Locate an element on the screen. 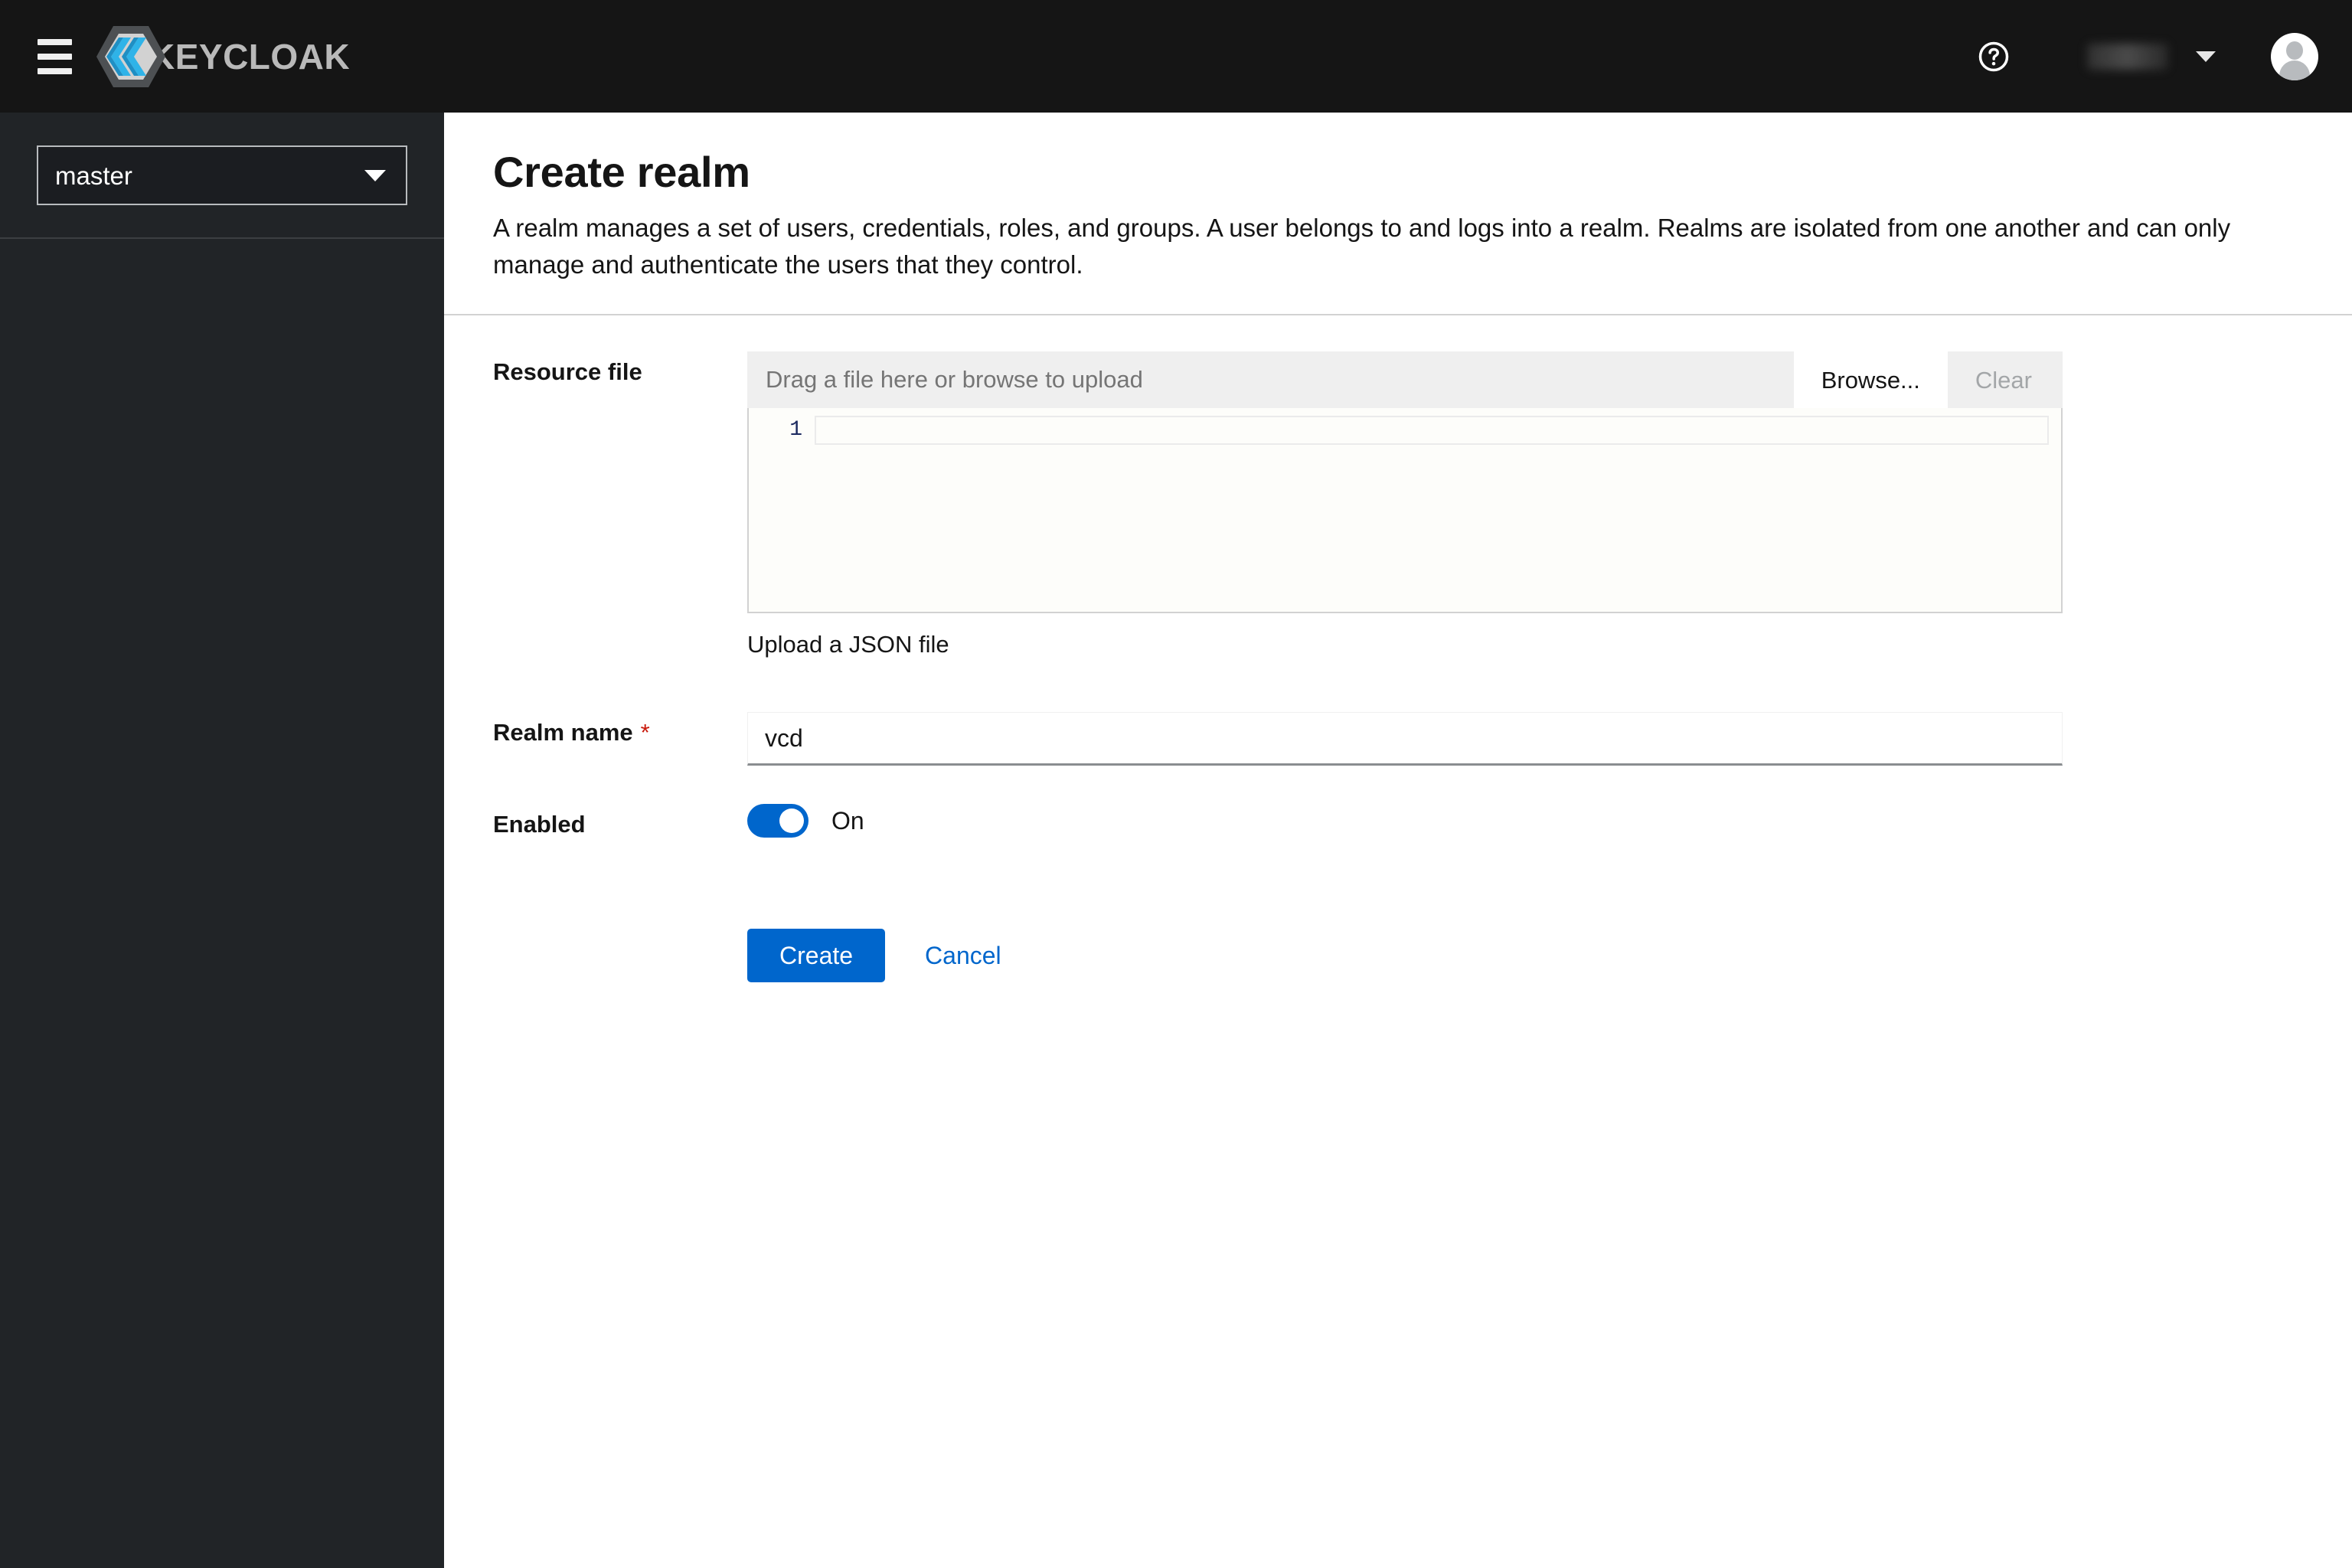 This screenshot has height=1568, width=2352. enabled-state-label: On is located at coordinates (847, 821).